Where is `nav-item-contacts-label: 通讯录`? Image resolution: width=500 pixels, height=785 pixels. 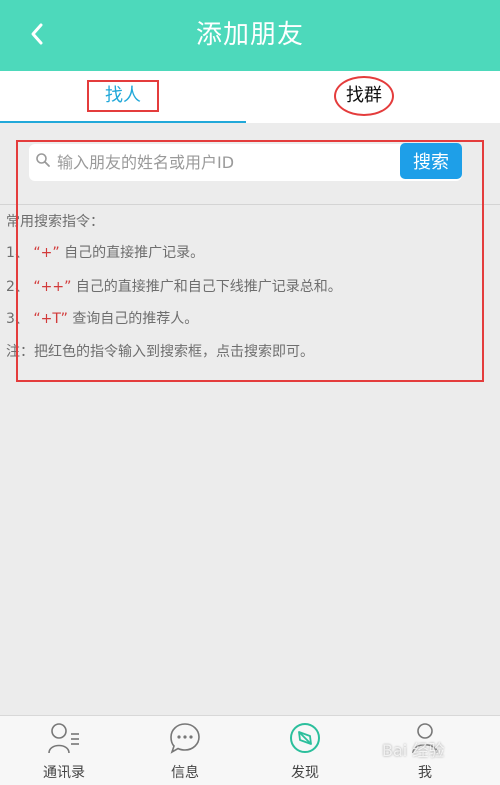 nav-item-contacts-label: 通讯录 is located at coordinates (64, 773).